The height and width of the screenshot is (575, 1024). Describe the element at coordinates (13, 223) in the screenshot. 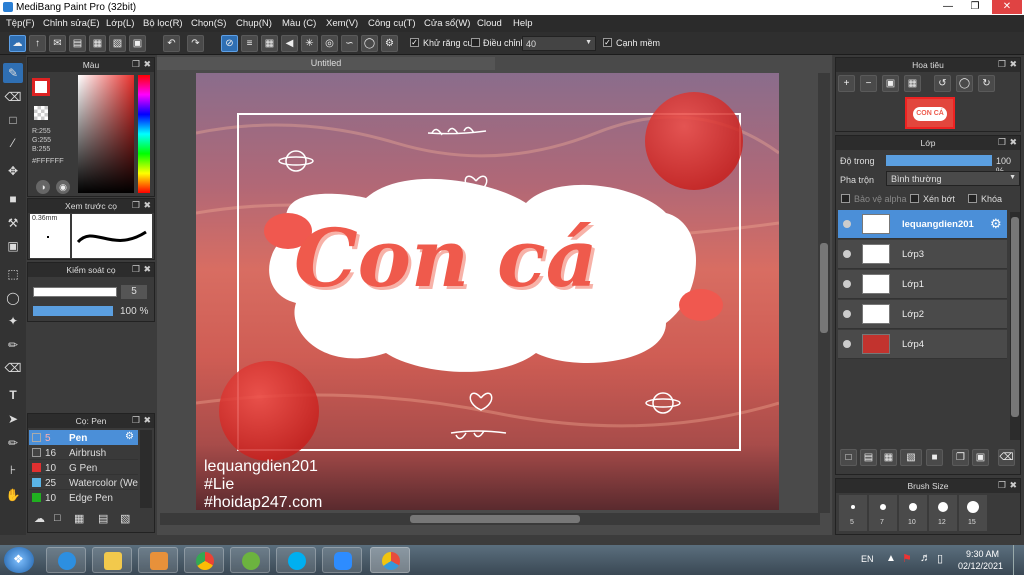

I see `bucket-tool-icon: ⚒` at that location.